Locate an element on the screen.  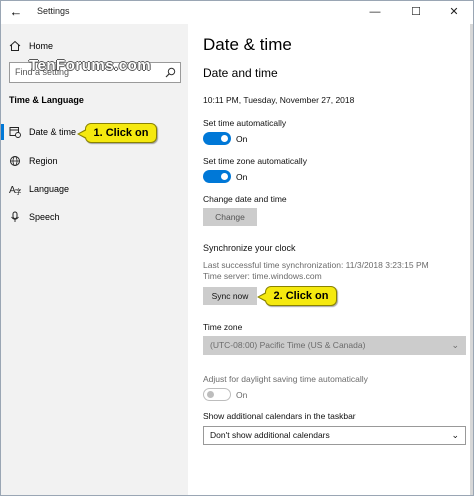
search-icon is located at coordinates (170, 72).